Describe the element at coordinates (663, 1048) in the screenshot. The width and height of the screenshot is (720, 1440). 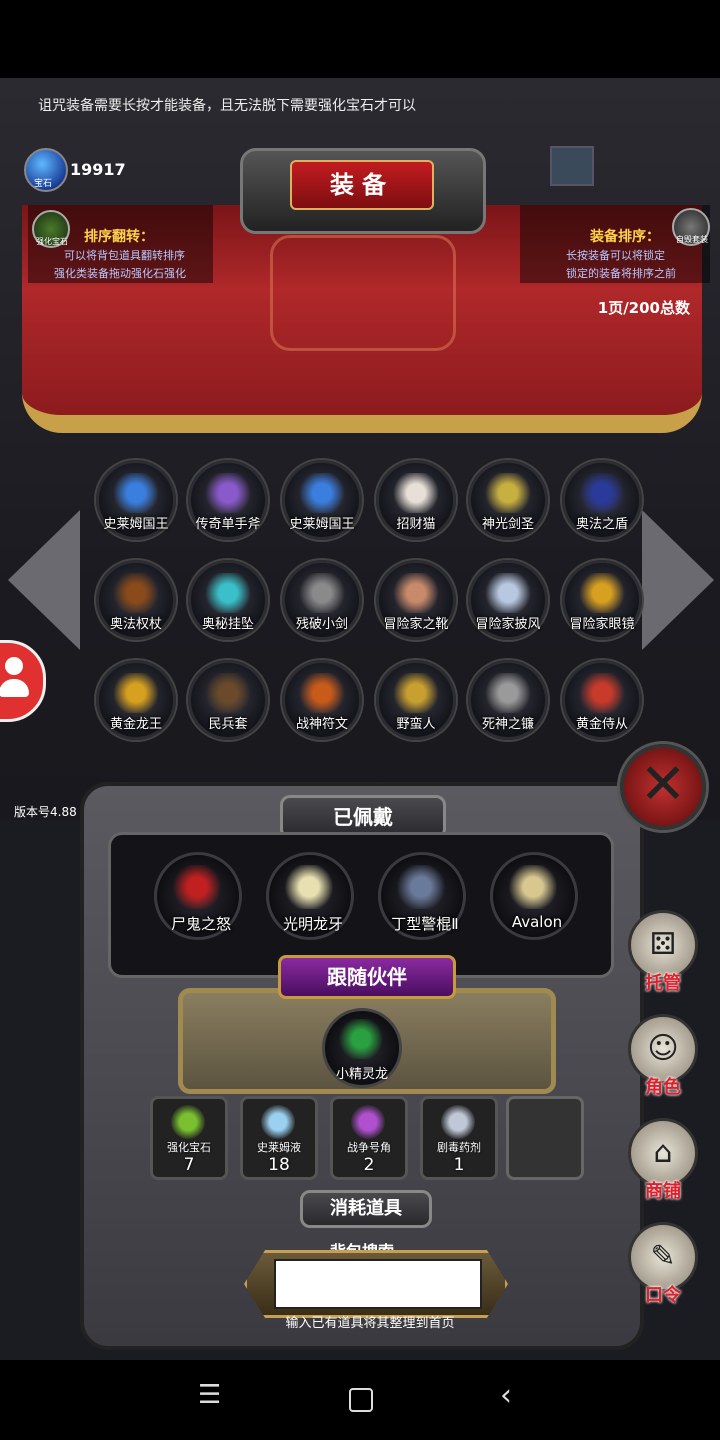
I see `character-icon: ☺` at that location.